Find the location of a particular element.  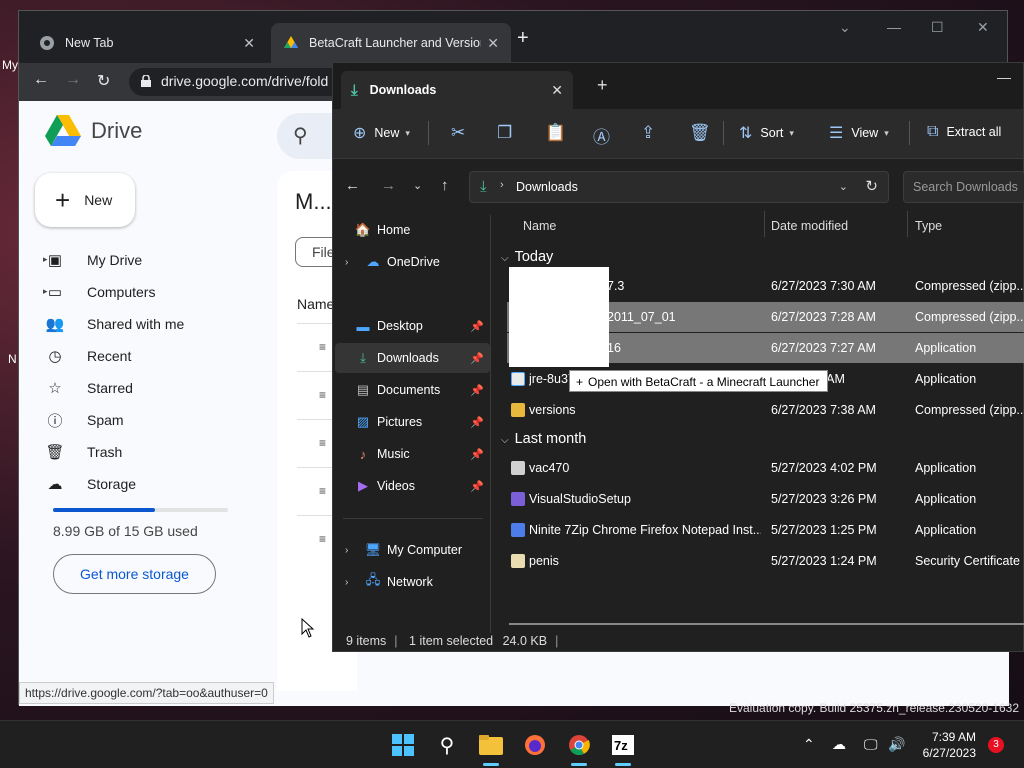

nav-videos: ▶ Videos 📌 is located at coordinates (412, 486).